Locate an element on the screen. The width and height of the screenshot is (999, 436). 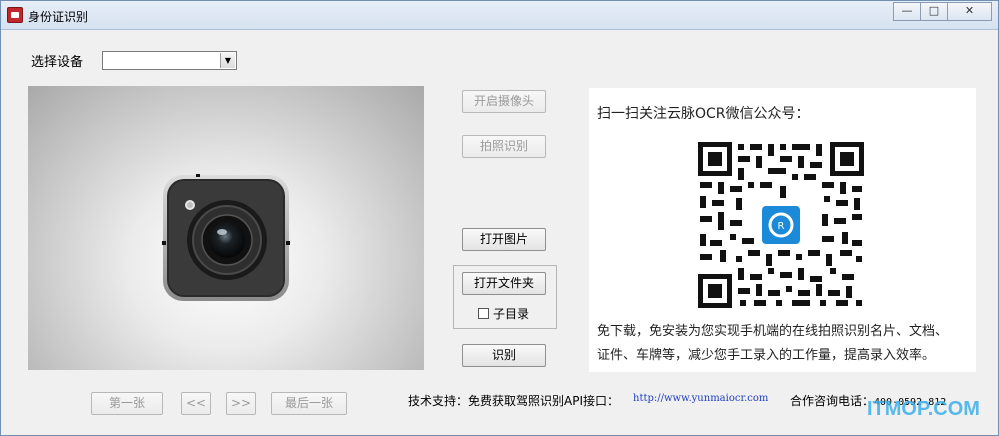
last-page-button: 最后一张 is located at coordinates (309, 403).